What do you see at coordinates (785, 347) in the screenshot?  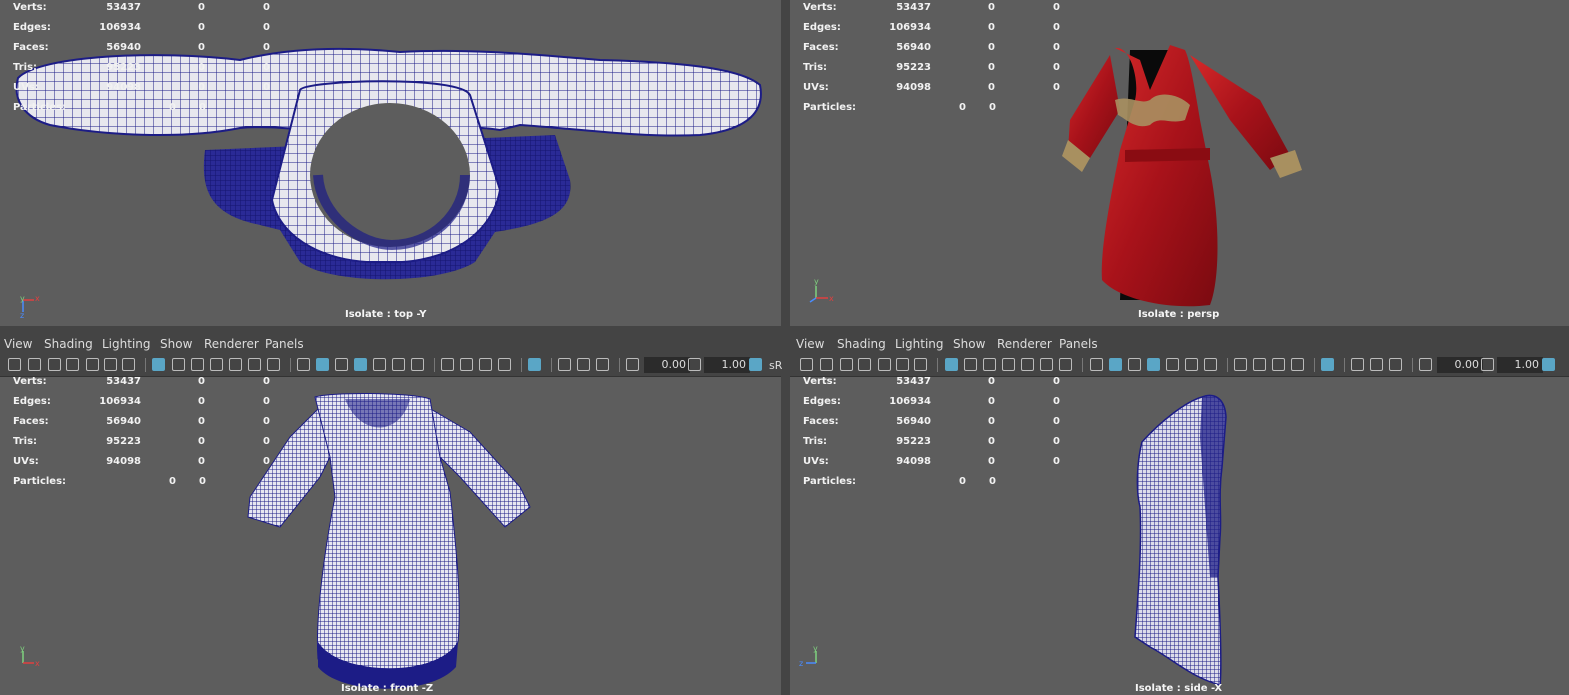 I see `pane-splitter-vertical` at bounding box center [785, 347].